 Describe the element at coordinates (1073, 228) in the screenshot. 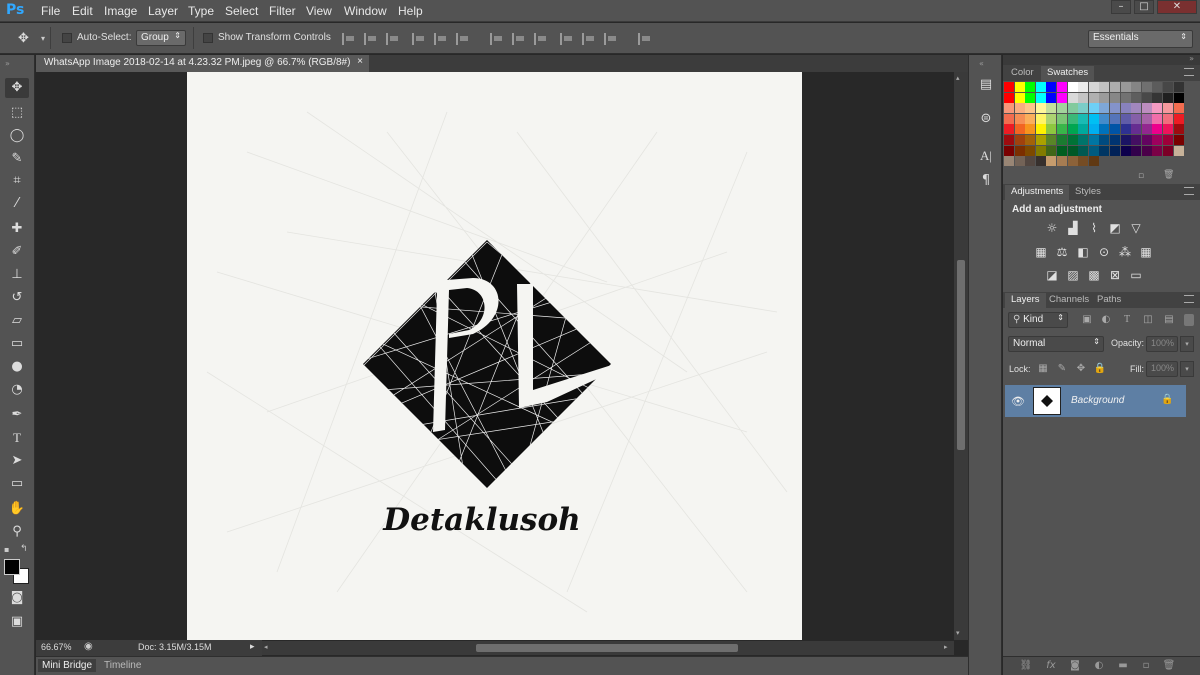

I see `levels-icon: ▟` at that location.